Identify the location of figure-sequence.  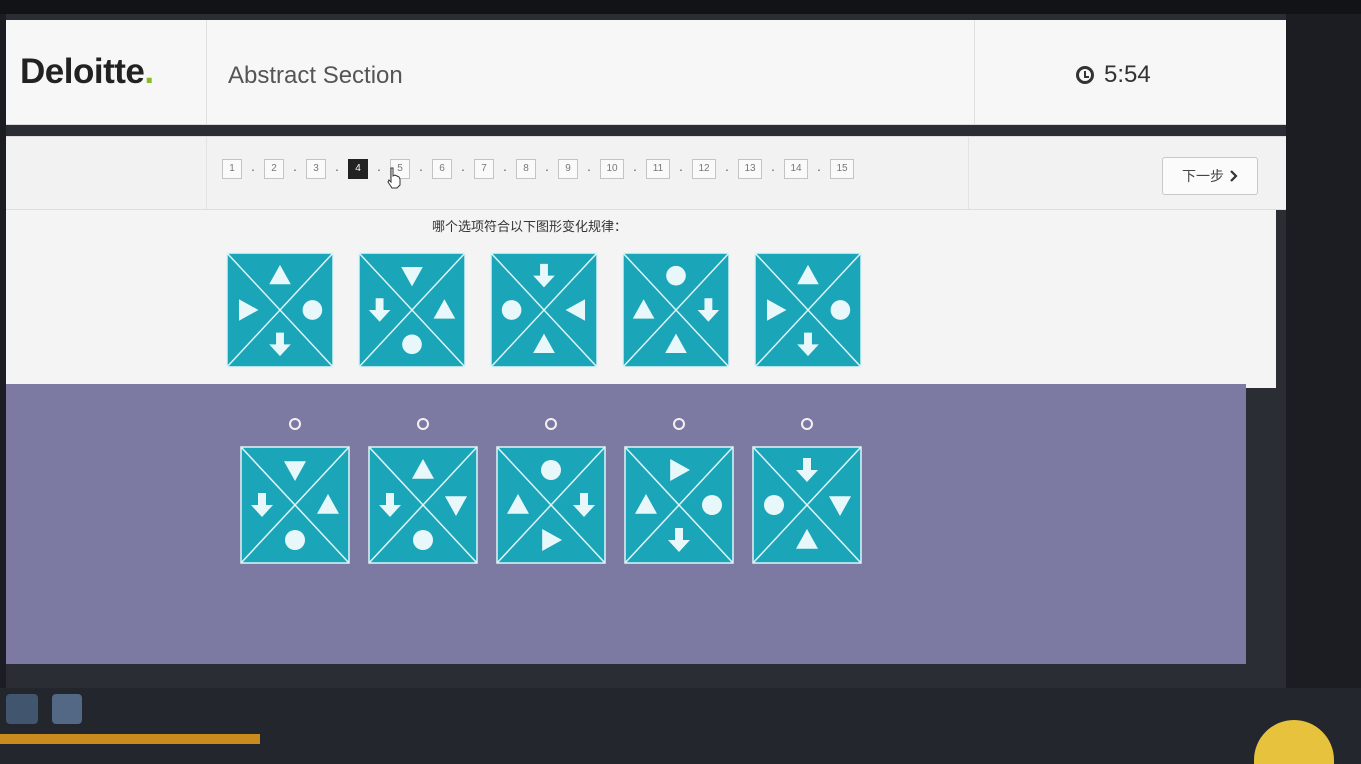
(544, 310).